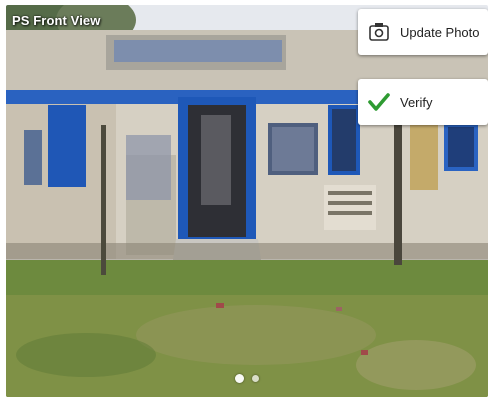 The image size is (495, 403). I want to click on update-photo-label: Update Photo, so click(440, 32).